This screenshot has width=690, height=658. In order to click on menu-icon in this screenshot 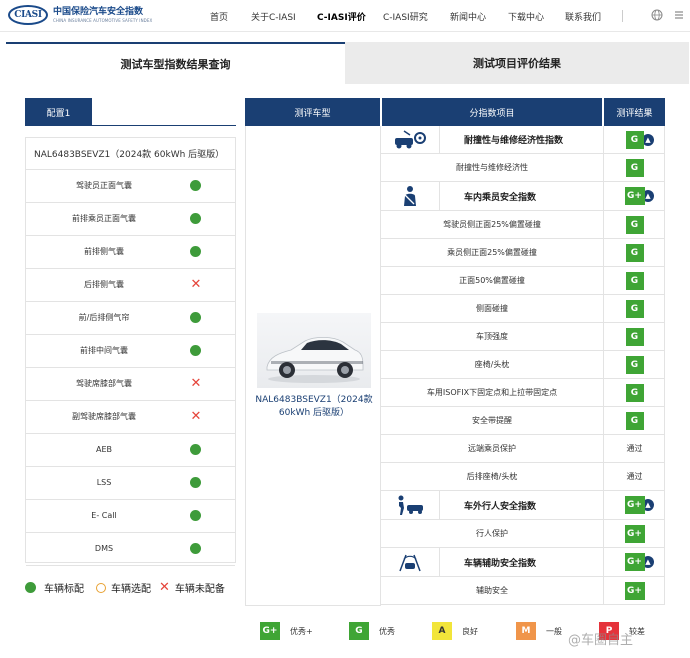, I will do `click(679, 15)`.